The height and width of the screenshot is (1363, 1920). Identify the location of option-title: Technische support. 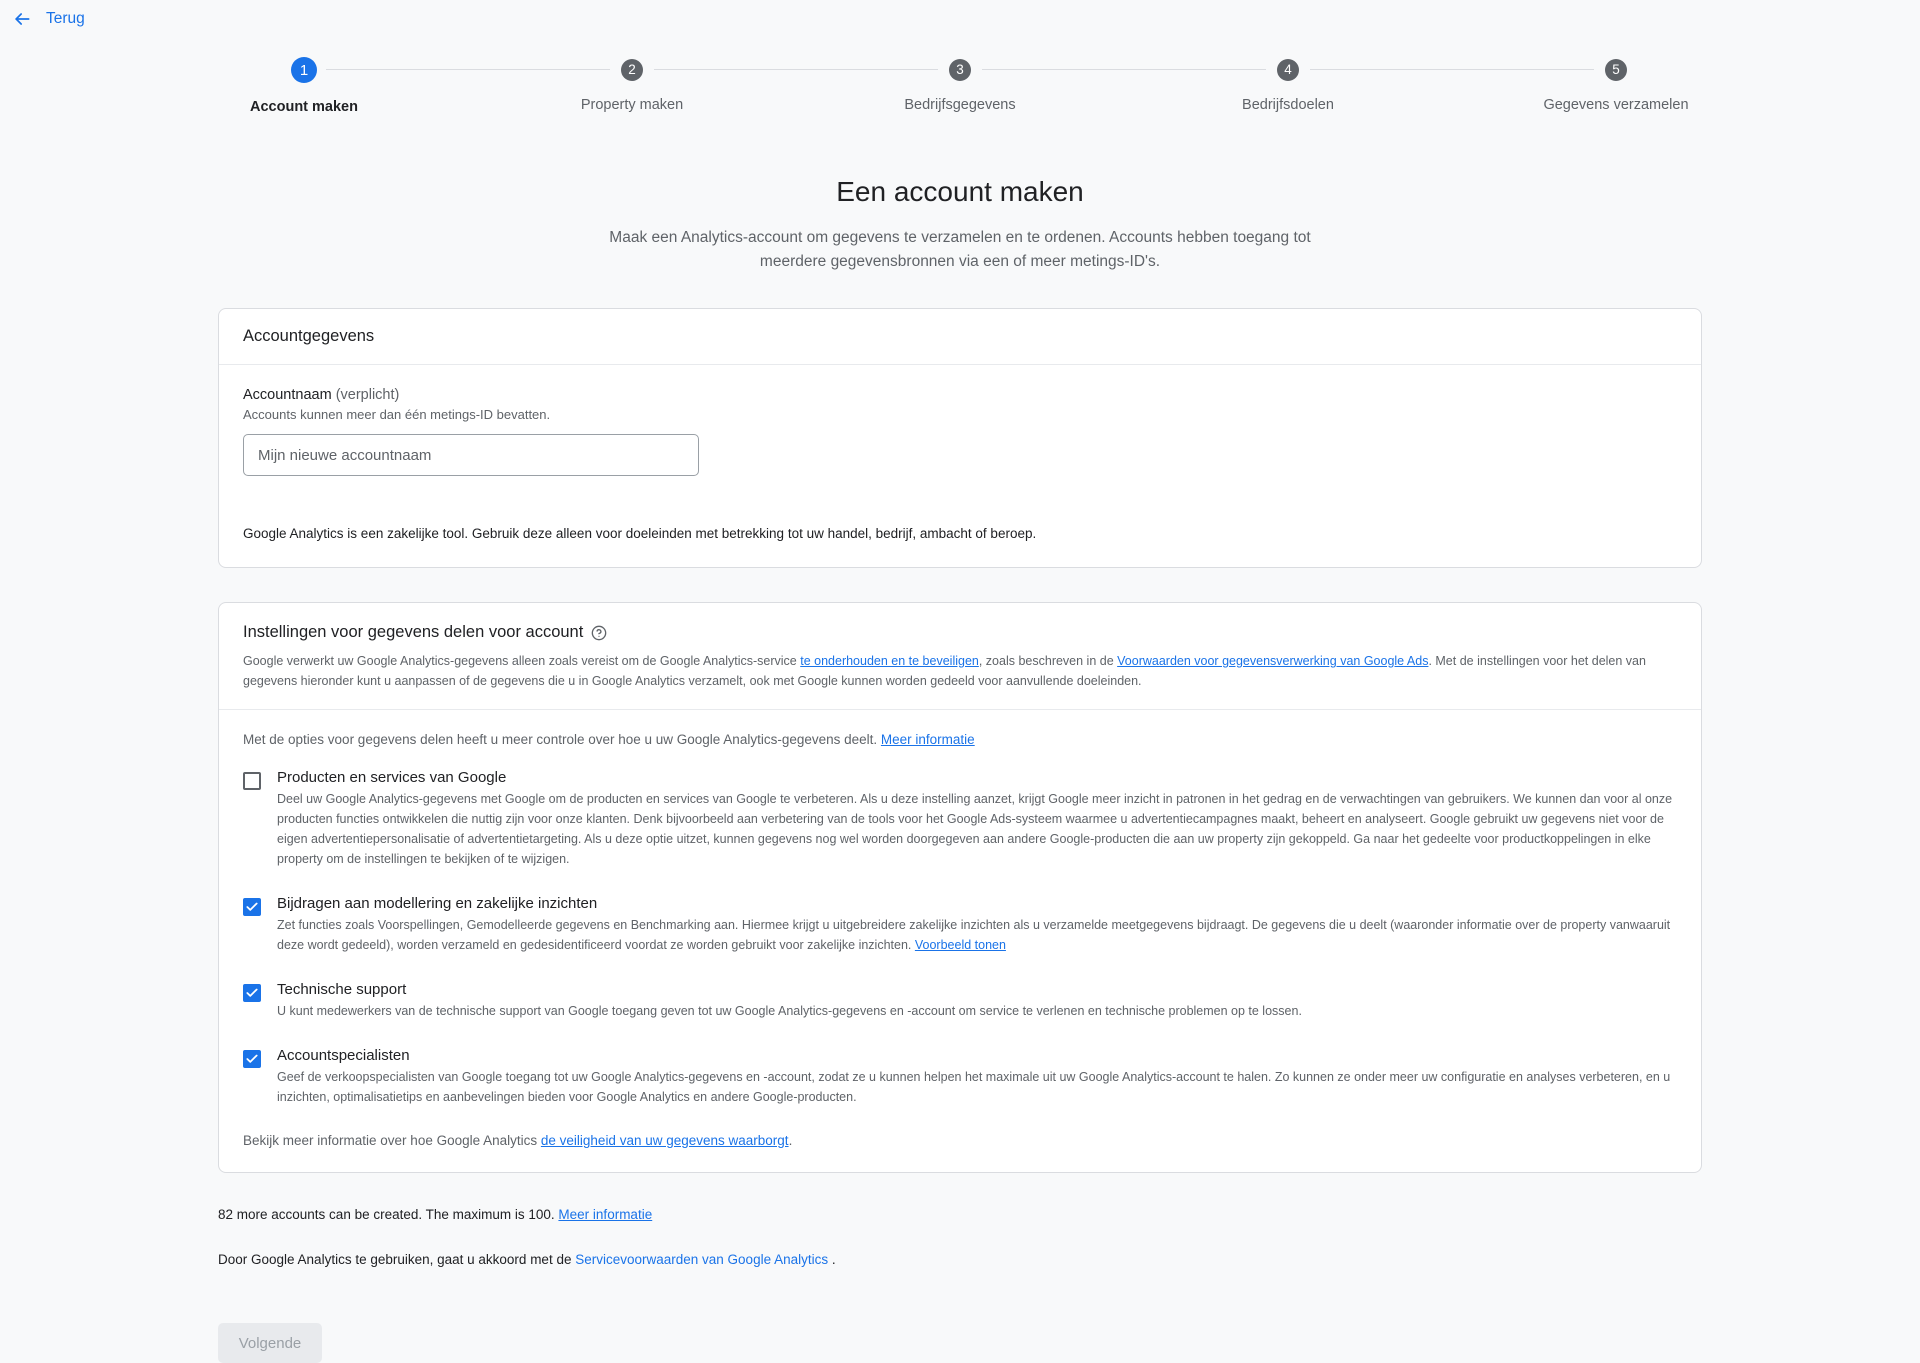
(342, 990).